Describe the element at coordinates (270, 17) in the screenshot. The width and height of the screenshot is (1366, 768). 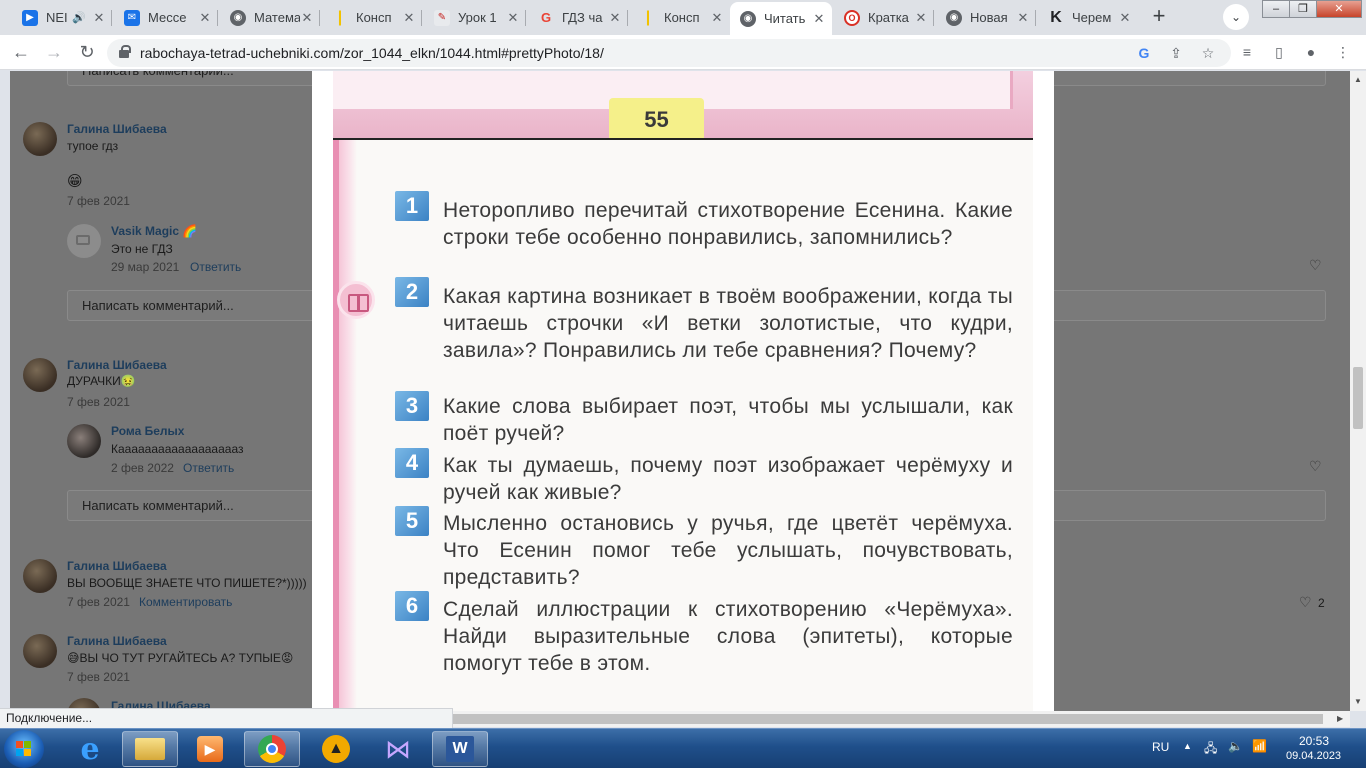
I see `tab-math: ◉ Матема ✕` at that location.